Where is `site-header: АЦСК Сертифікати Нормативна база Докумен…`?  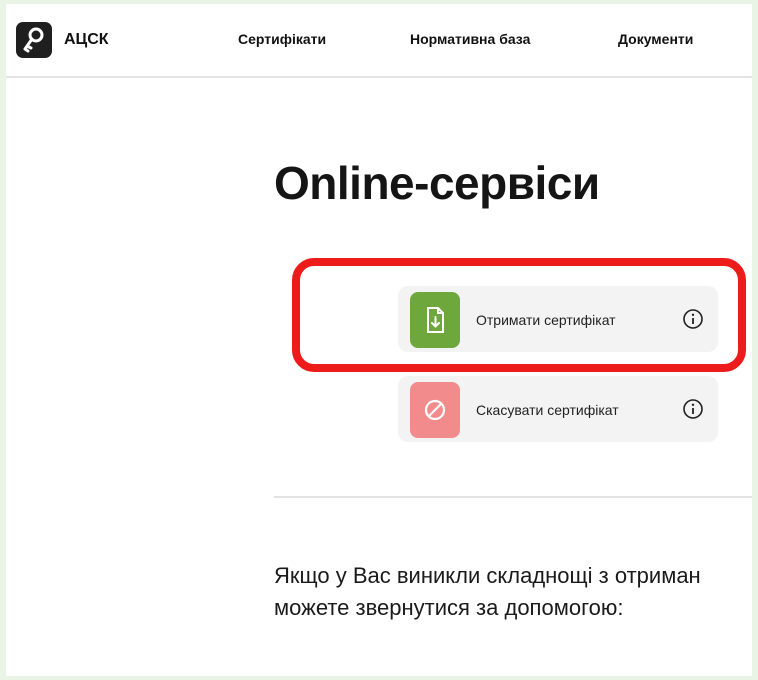 site-header: АЦСК Сертифікати Нормативна база Докумен… is located at coordinates (379, 41).